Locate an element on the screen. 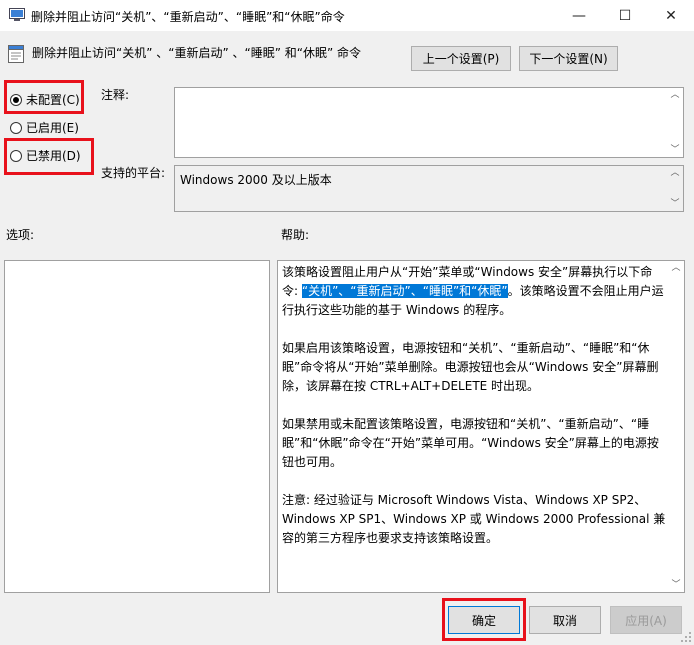 This screenshot has height=645, width=694. comment-textarea: ︿ ﹀ is located at coordinates (429, 122).